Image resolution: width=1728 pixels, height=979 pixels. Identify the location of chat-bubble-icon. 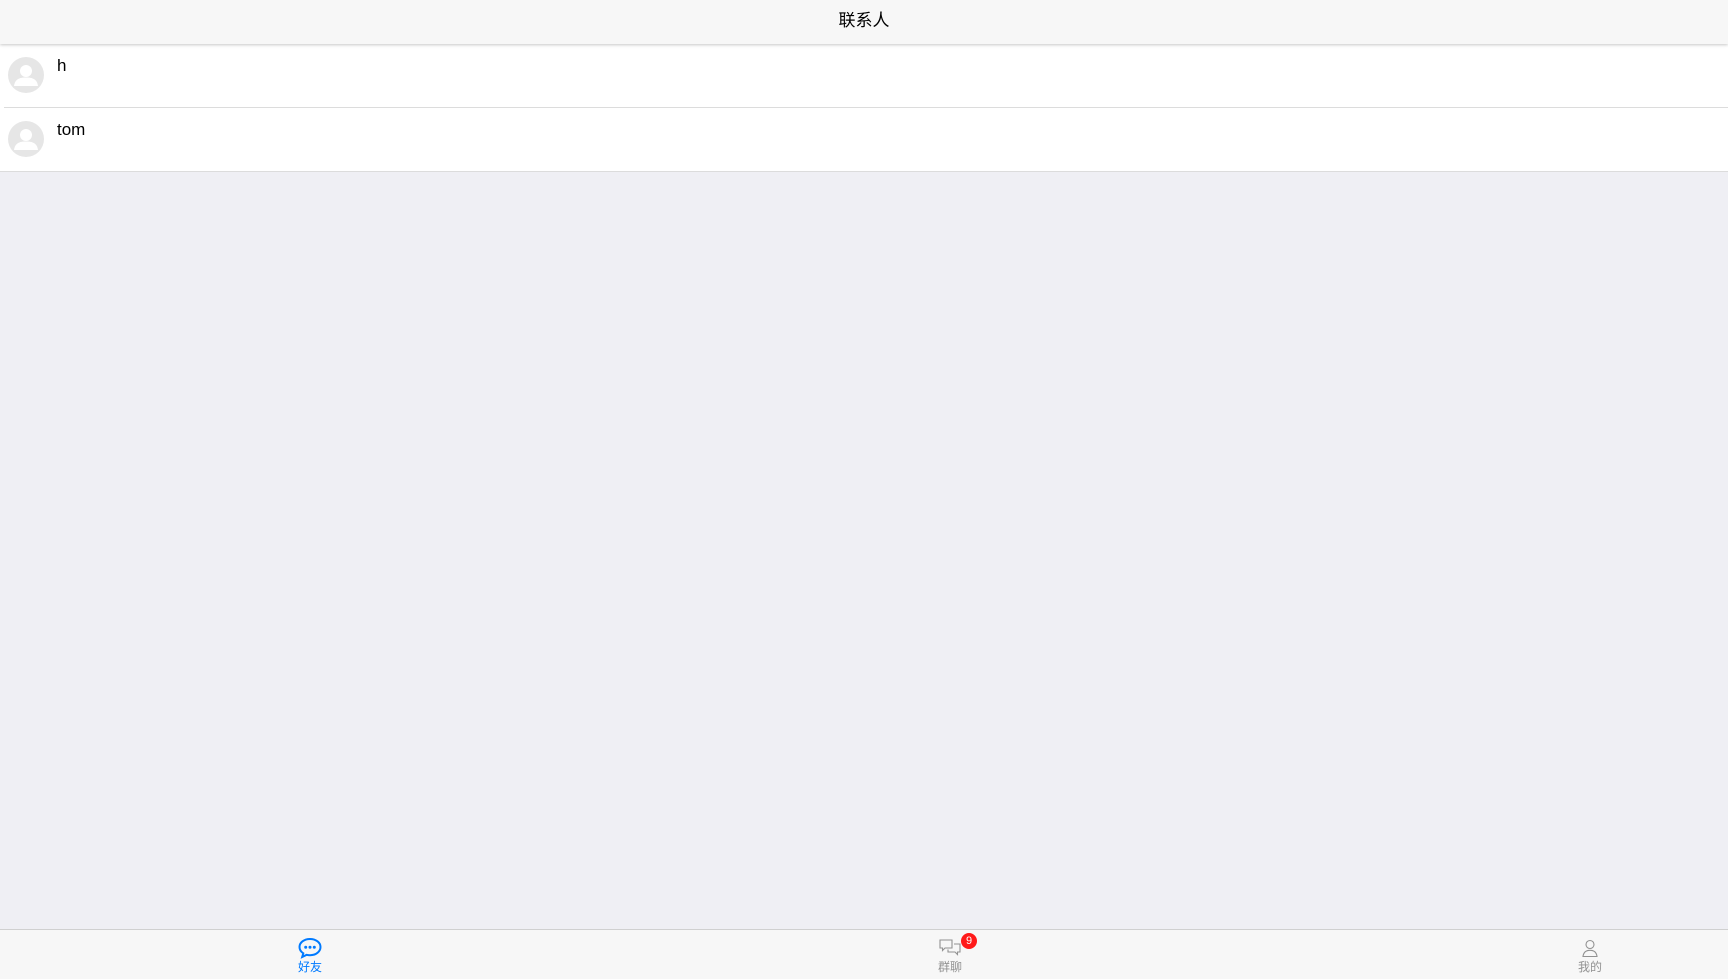
(310, 948).